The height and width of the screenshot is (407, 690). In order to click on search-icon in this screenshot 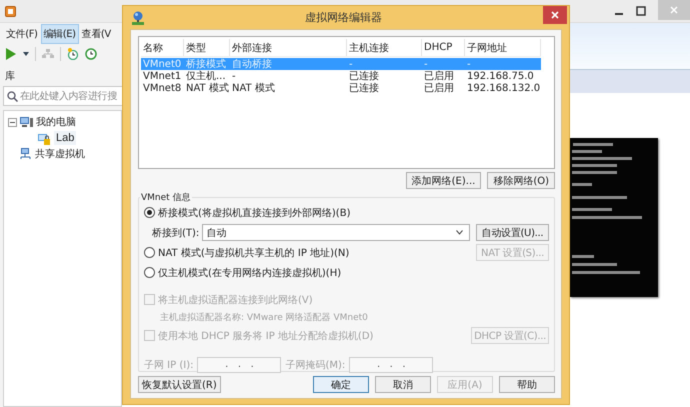, I will do `click(12, 96)`.